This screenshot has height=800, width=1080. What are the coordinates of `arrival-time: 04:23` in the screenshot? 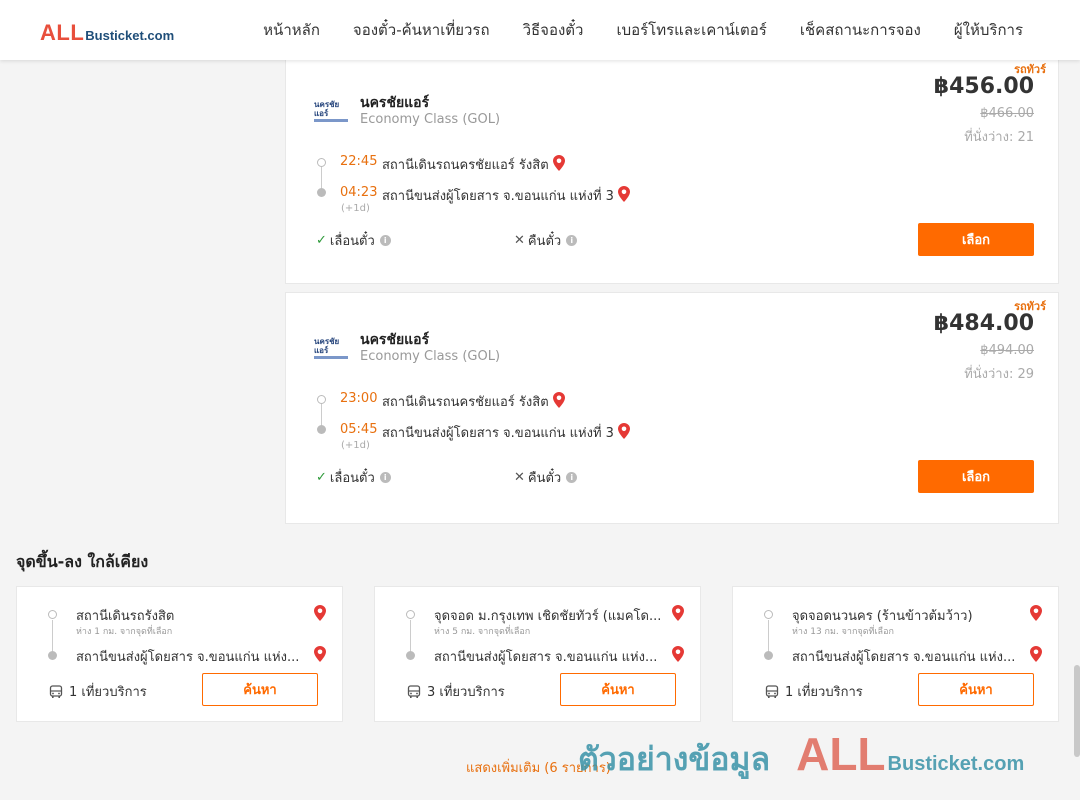 It's located at (359, 192).